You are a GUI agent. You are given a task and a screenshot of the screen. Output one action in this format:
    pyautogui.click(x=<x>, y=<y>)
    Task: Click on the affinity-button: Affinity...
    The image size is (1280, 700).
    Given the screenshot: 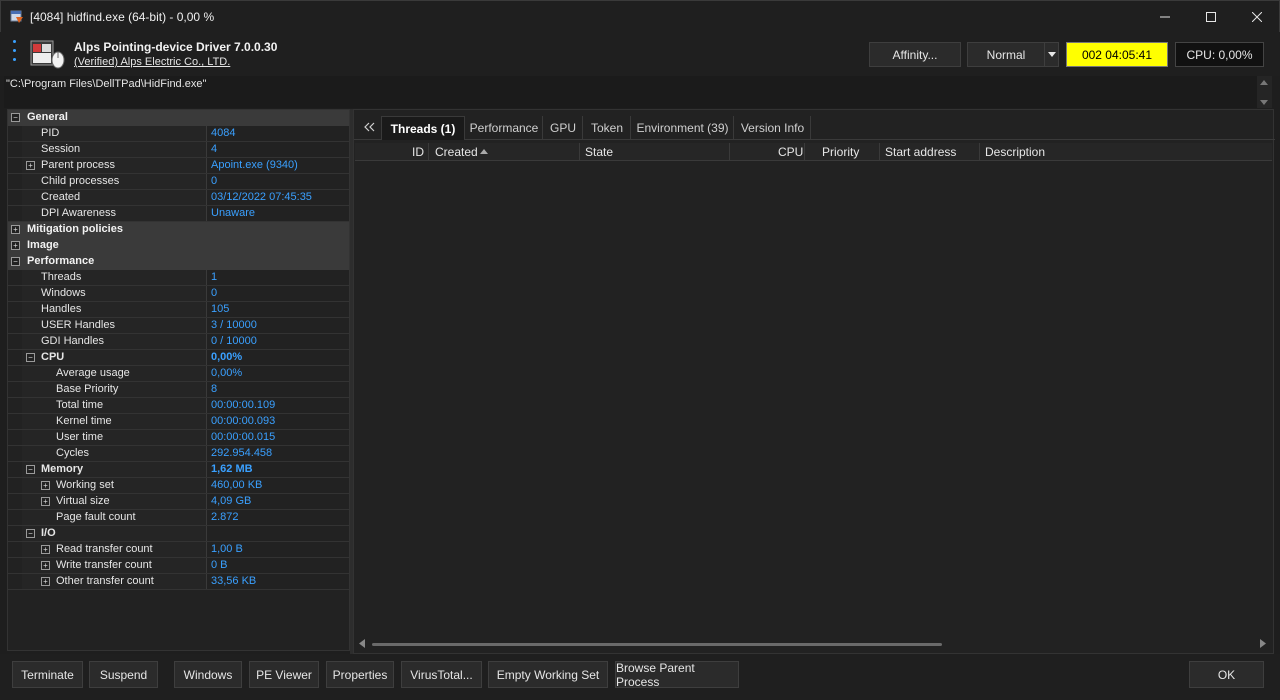 What is the action you would take?
    pyautogui.click(x=915, y=54)
    